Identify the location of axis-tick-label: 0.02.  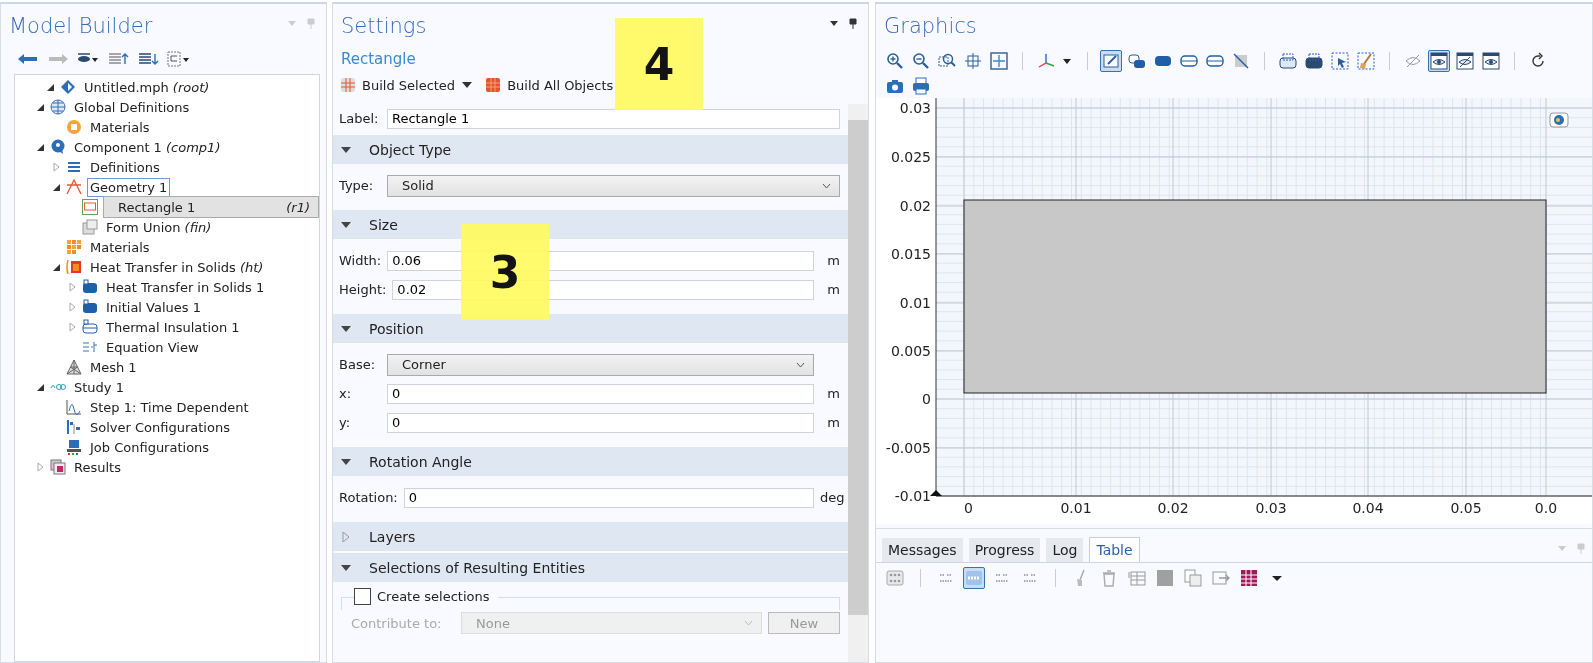
(915, 206).